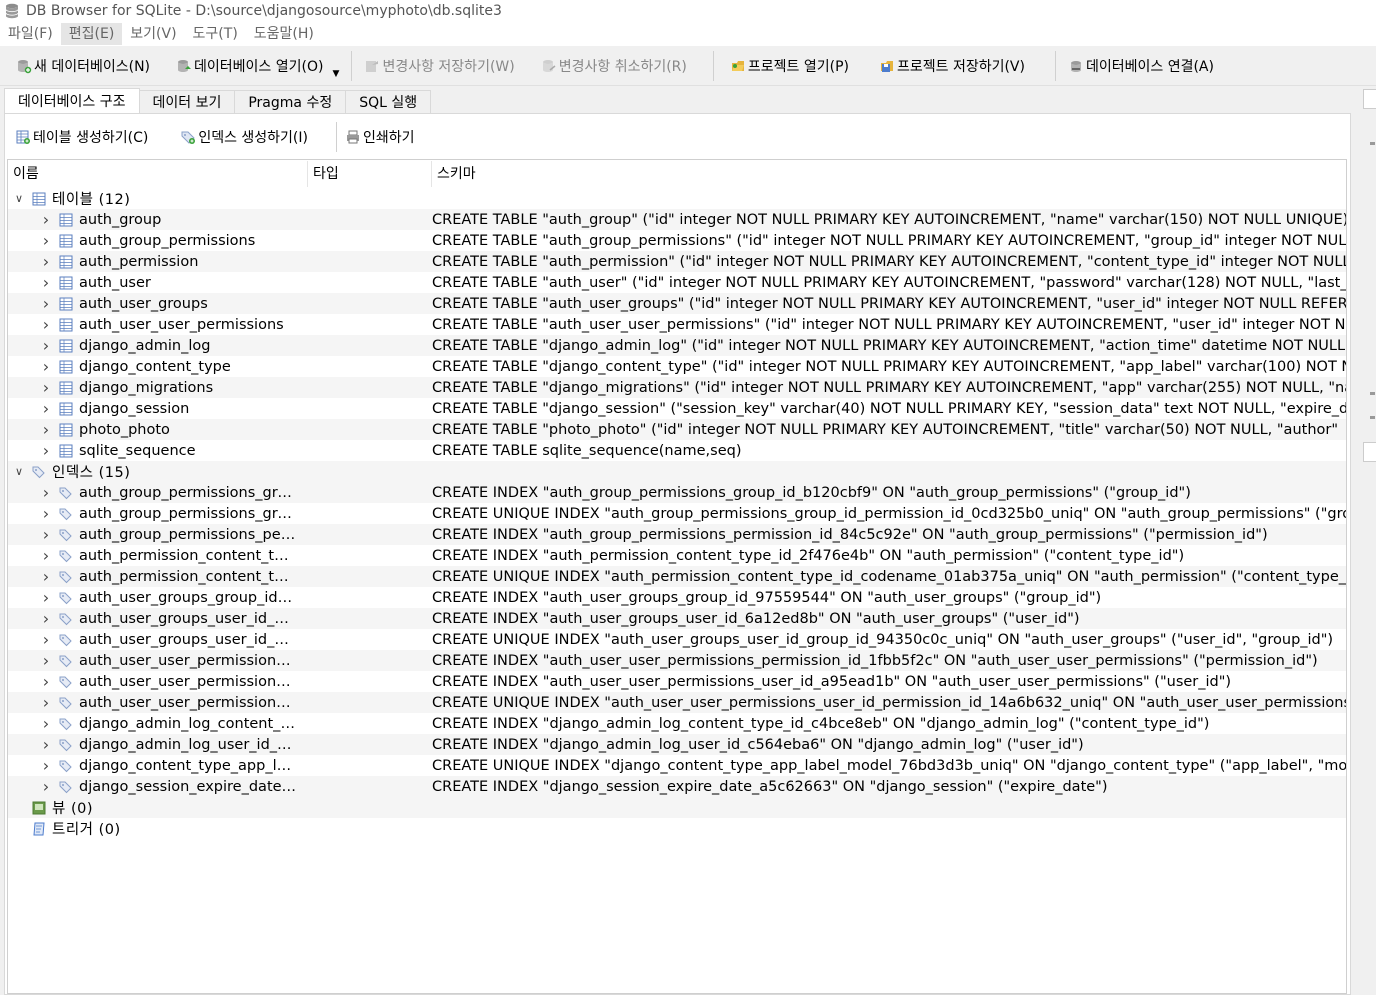 This screenshot has width=1376, height=995. Describe the element at coordinates (677, 807) in the screenshot. I see `group-row-views: 뷰 (0)` at that location.